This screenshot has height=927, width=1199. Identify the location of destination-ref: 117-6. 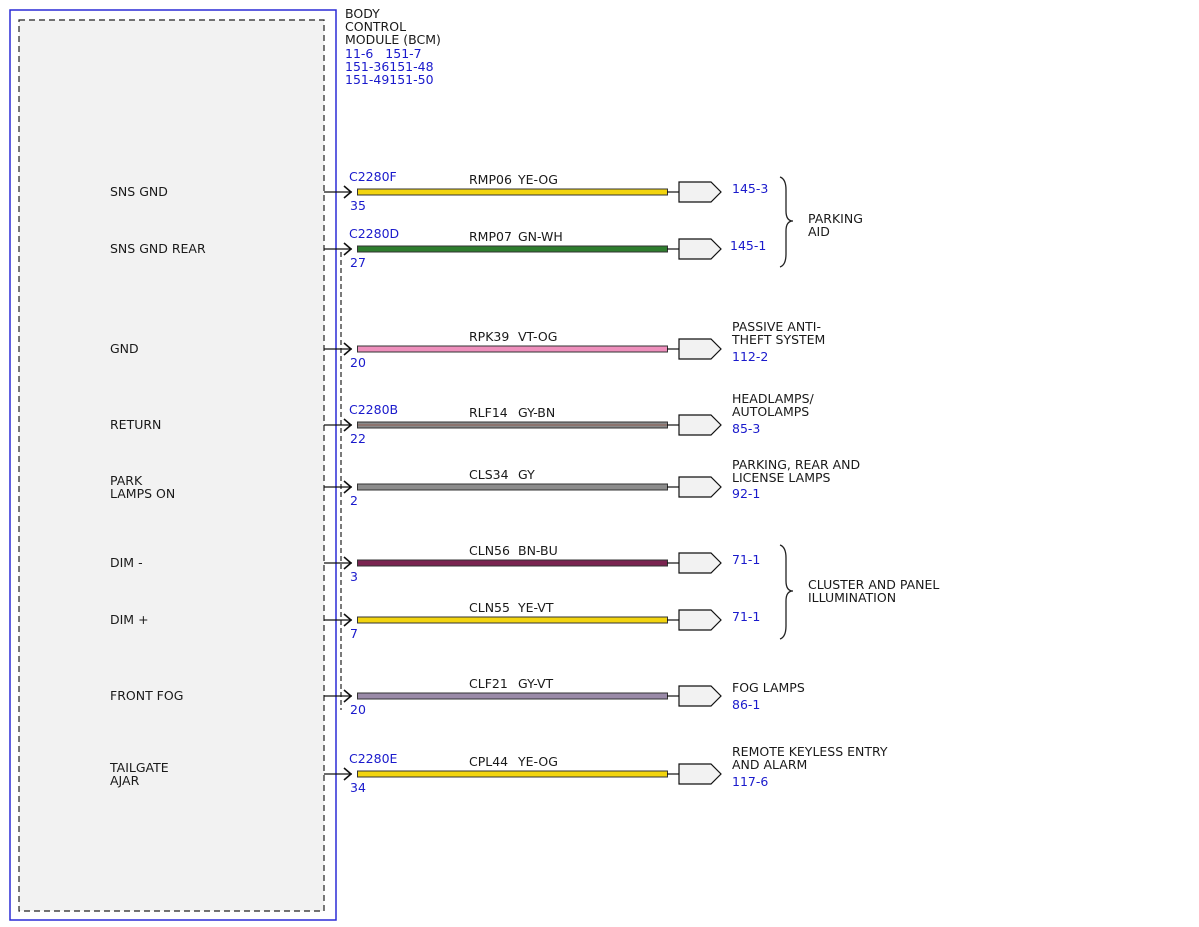
(750, 781).